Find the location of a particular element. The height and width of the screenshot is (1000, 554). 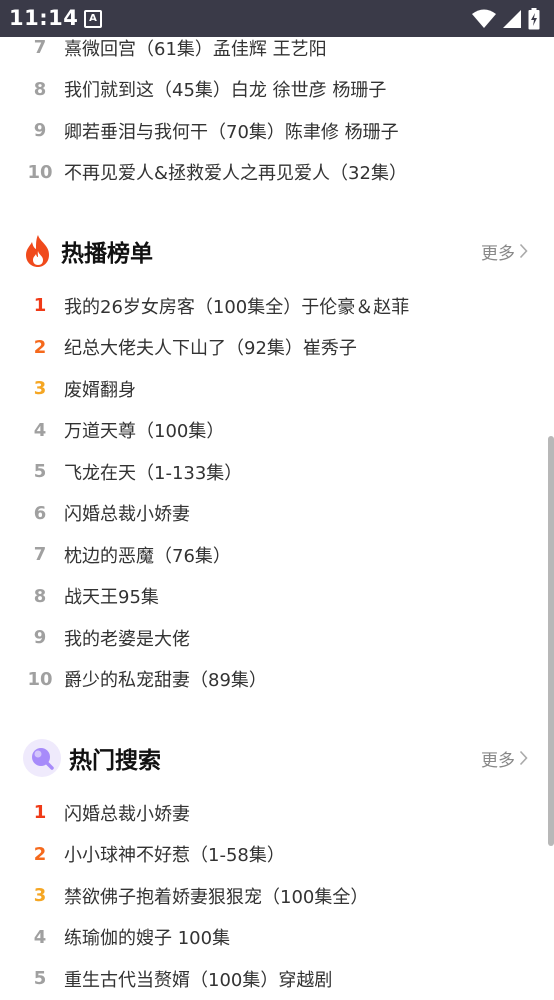

drama-title: 我们就到这（45集）白龙 徐世彦 杨珊子 is located at coordinates (225, 91).